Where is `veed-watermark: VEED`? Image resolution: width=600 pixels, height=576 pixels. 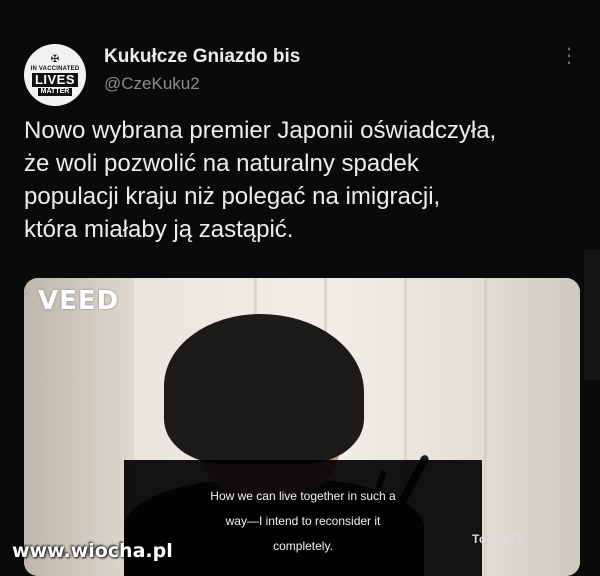 veed-watermark: VEED is located at coordinates (79, 301).